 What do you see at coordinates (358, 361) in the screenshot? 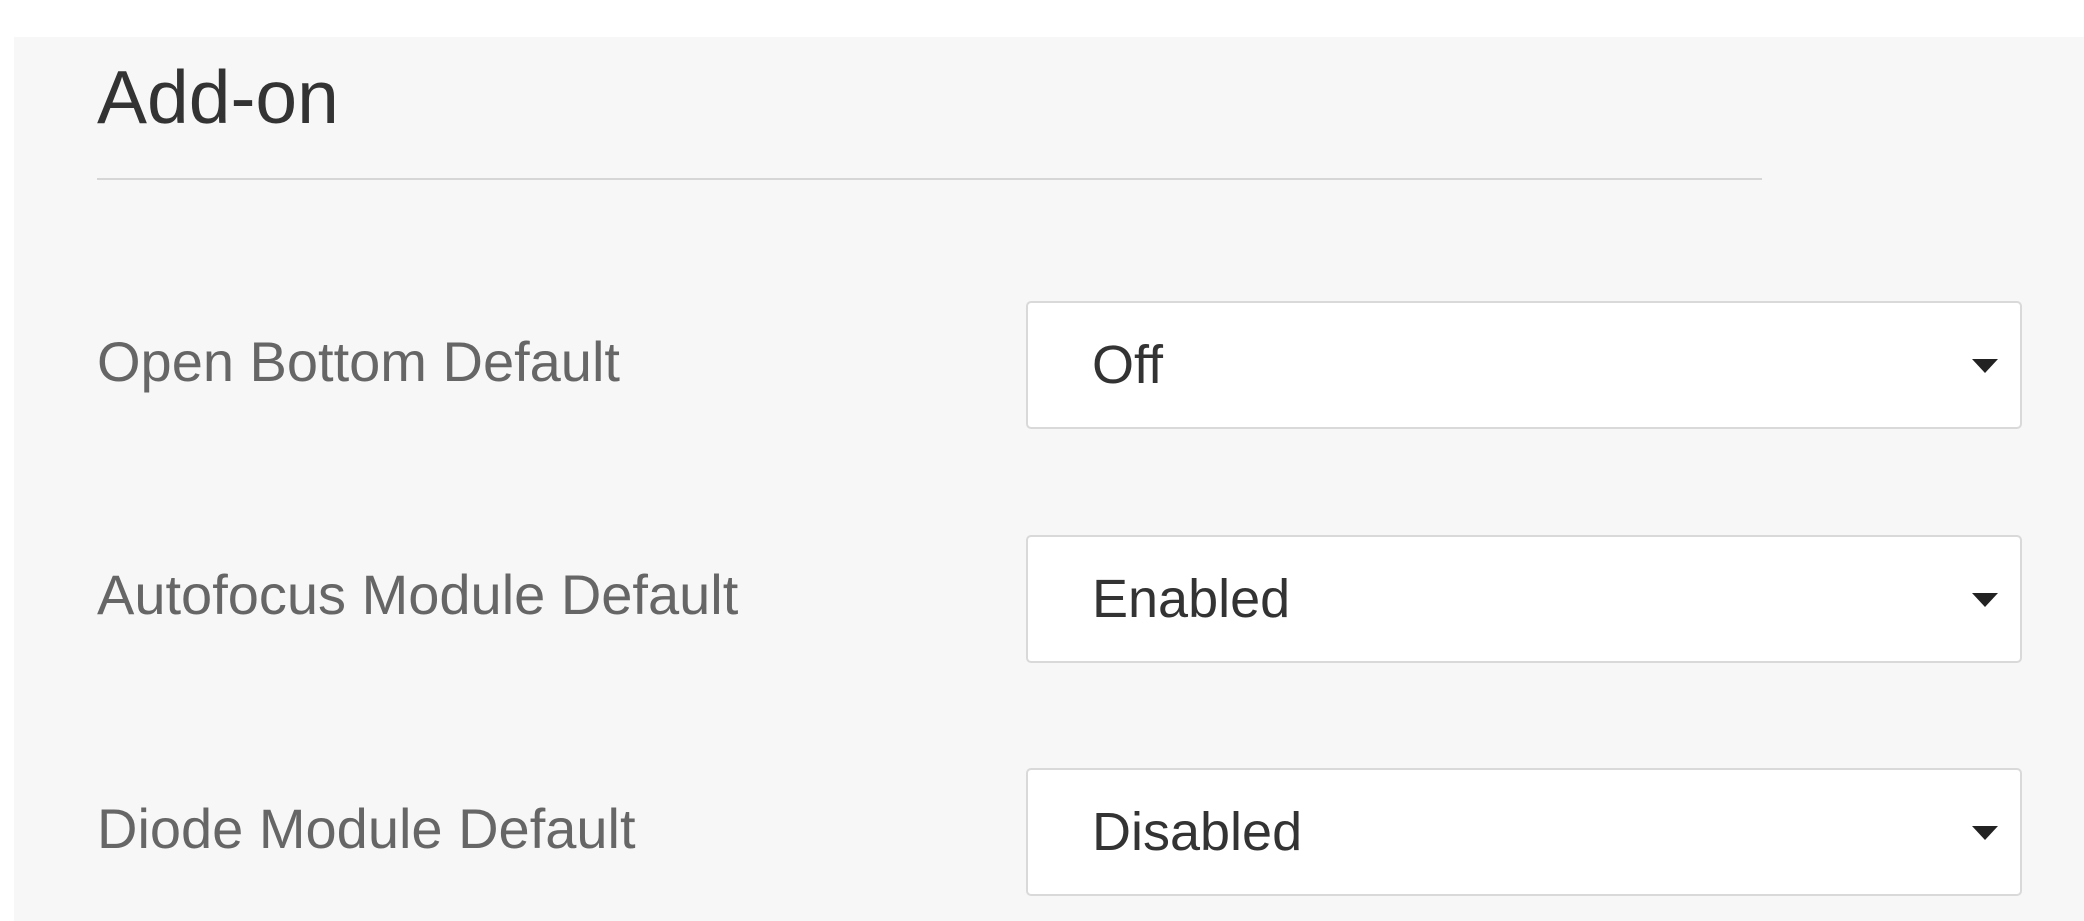
I see `open-bottom-default-label: Open Bottom Default` at bounding box center [358, 361].